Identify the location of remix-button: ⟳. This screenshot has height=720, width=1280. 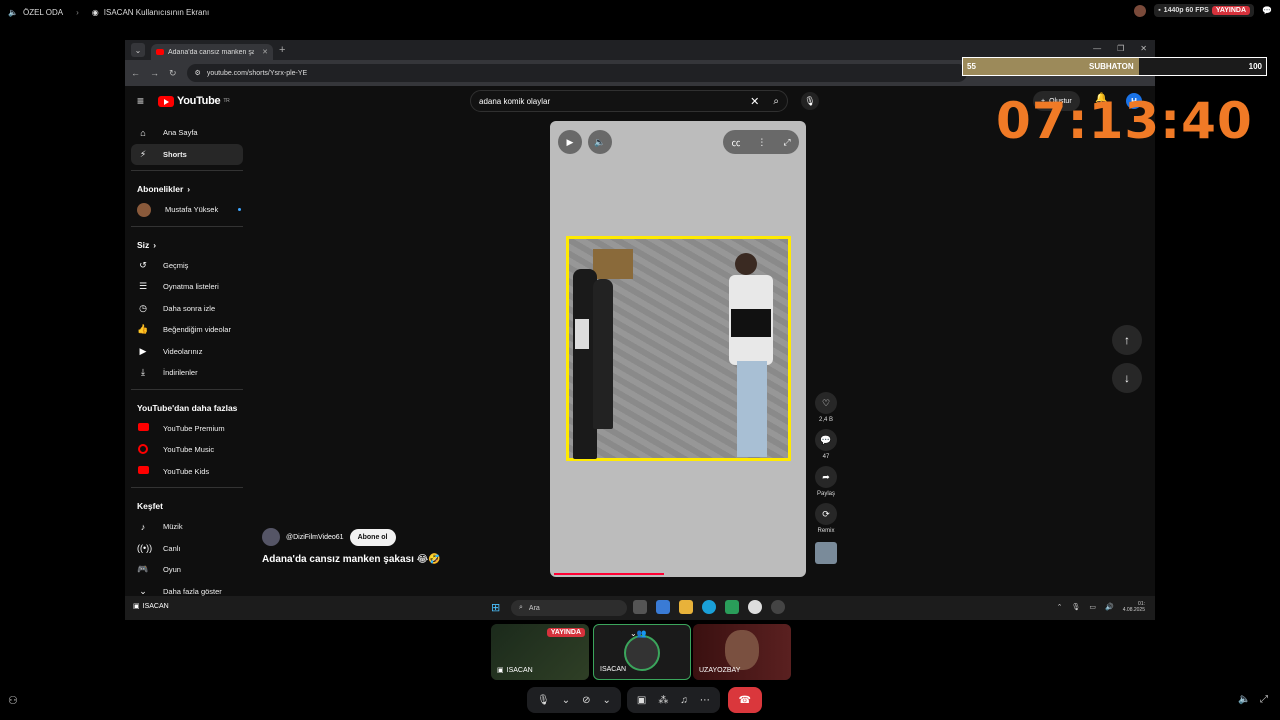
(826, 514).